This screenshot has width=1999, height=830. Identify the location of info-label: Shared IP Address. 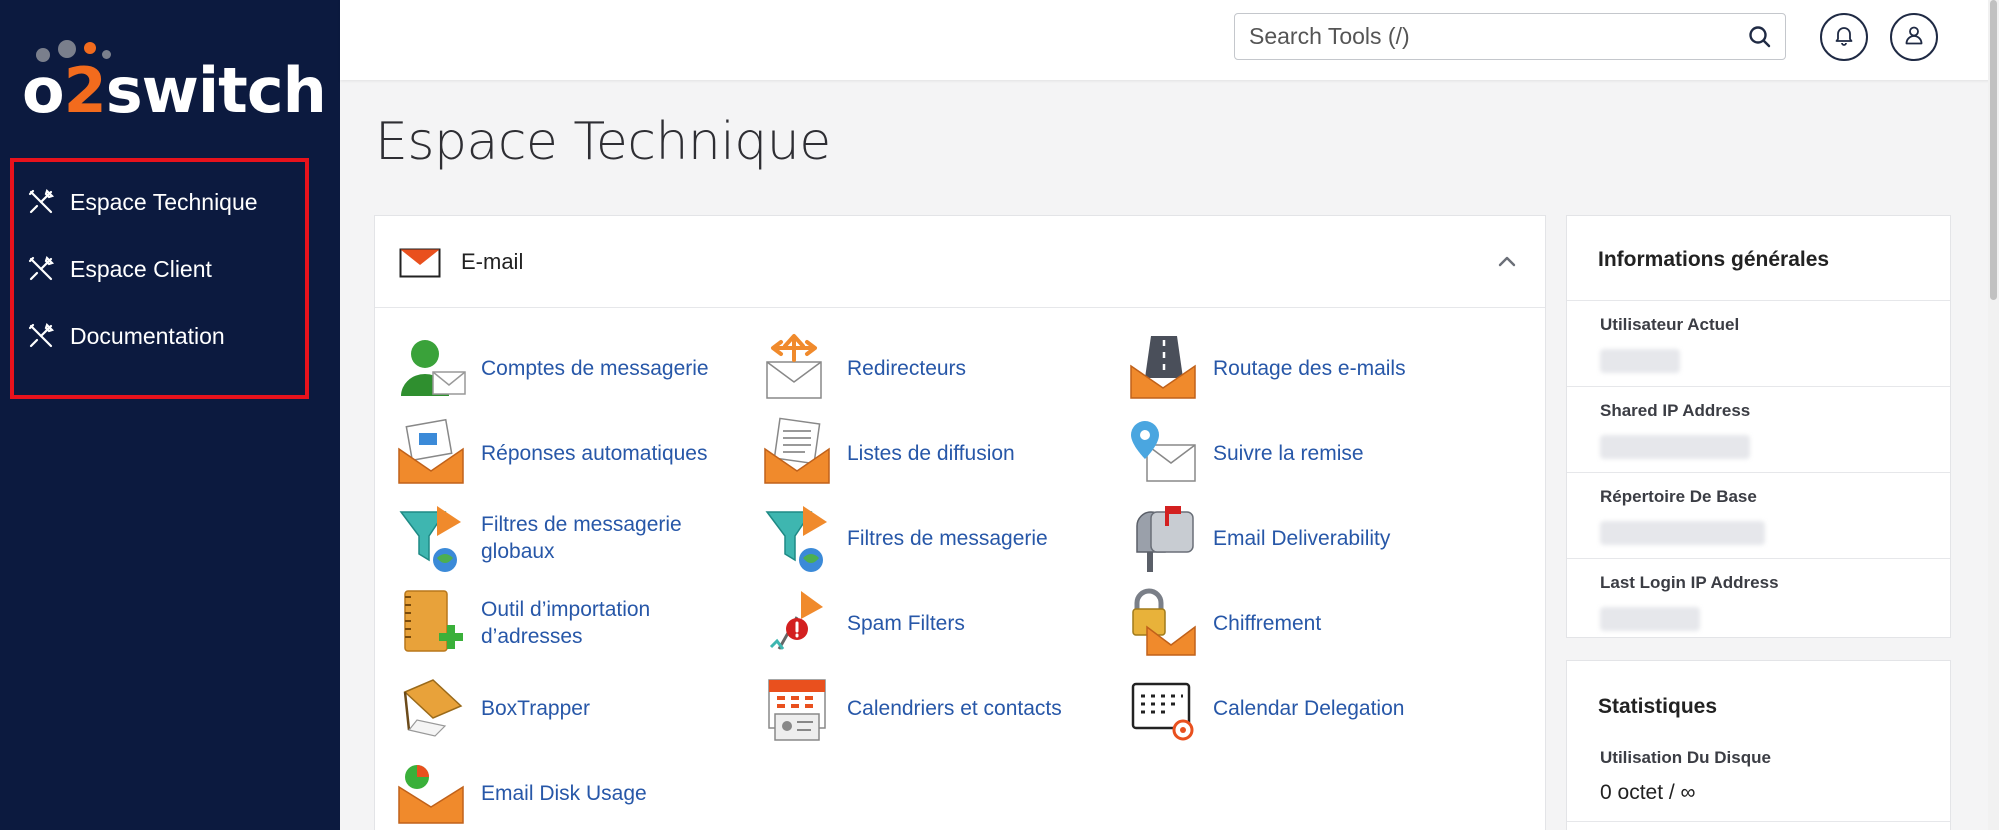
(1675, 410).